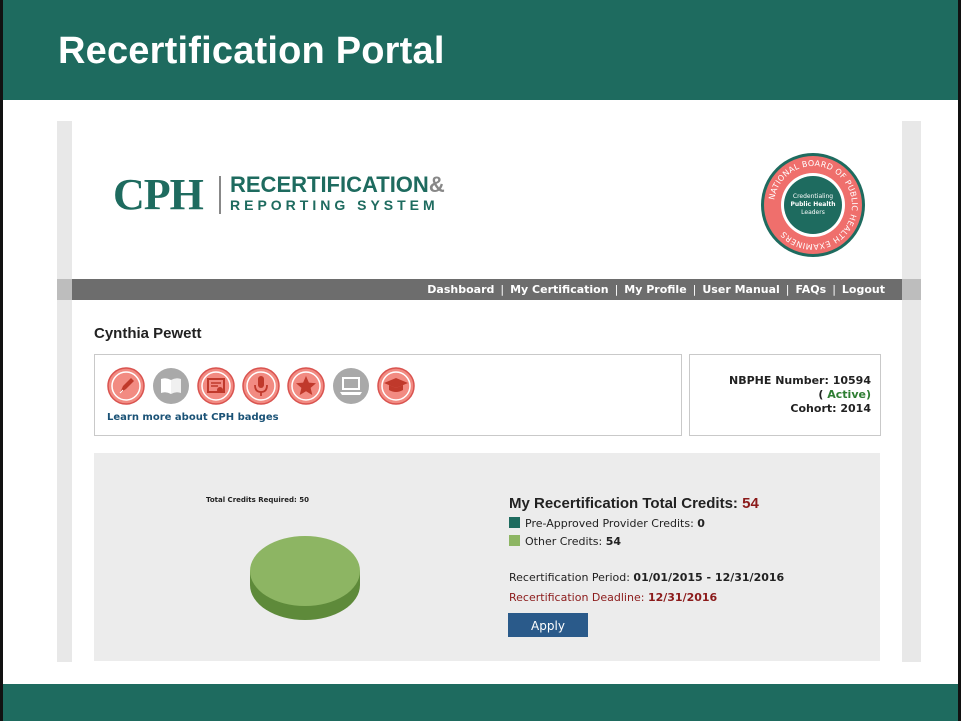  I want to click on nav-logout: Logout, so click(863, 289).